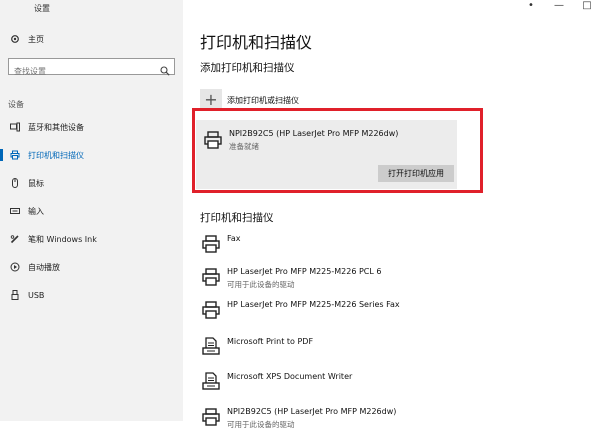 This screenshot has height=433, width=599. What do you see at coordinates (337, 150) in the screenshot?
I see `highlight-outline` at bounding box center [337, 150].